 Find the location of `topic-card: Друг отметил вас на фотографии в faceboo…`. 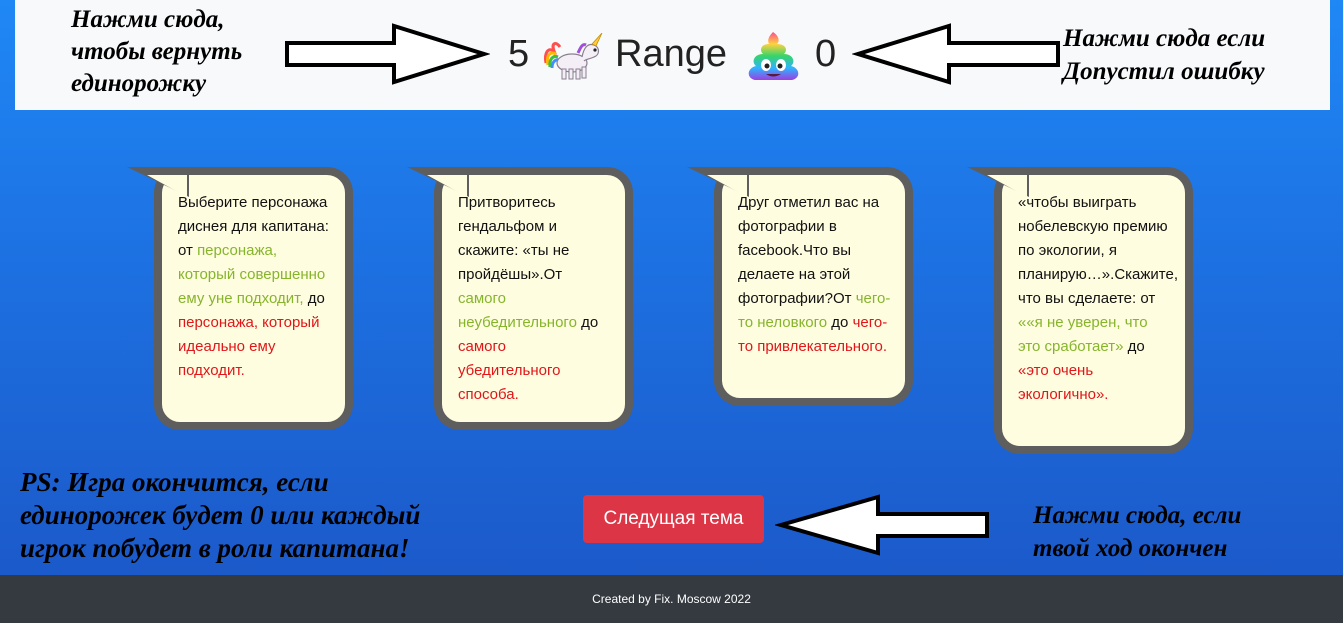

topic-card: Друг отметил вас на фотографии в faceboo… is located at coordinates (800, 286).